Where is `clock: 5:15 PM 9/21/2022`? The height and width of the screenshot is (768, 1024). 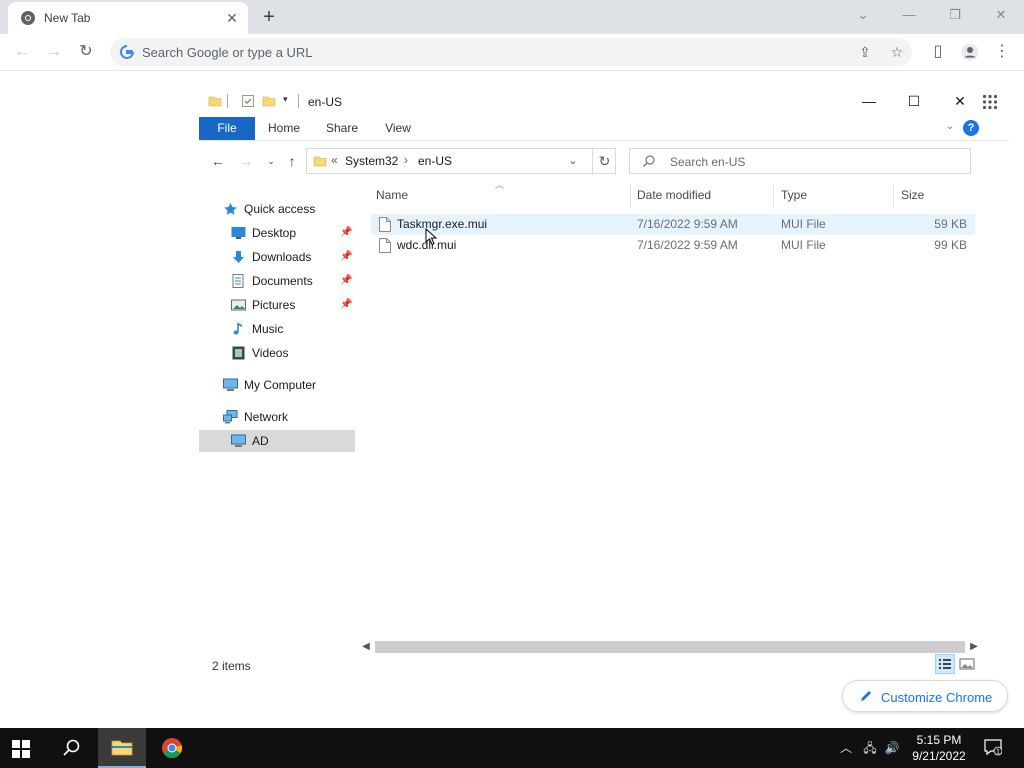 clock: 5:15 PM 9/21/2022 is located at coordinates (939, 748).